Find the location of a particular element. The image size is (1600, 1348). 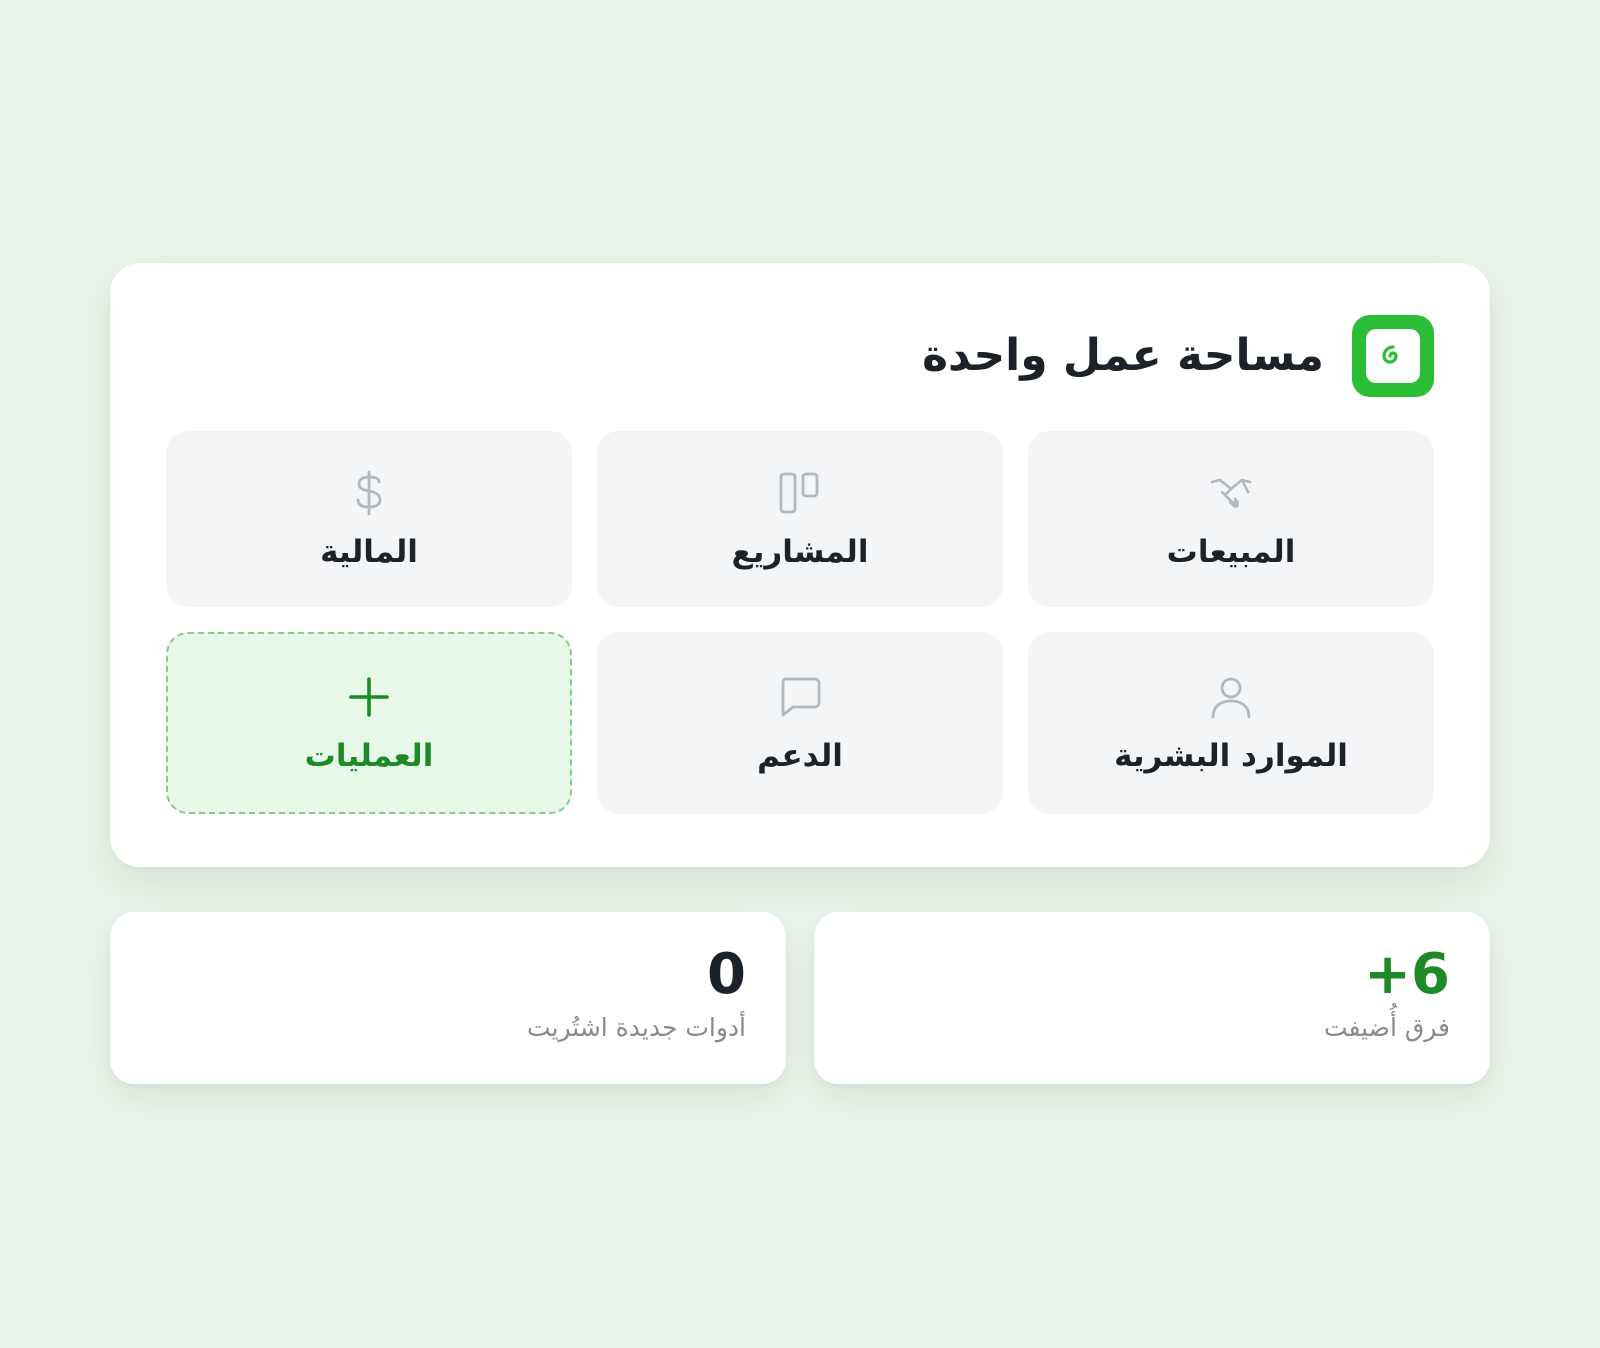

page-title: مساحة عمل واحدة is located at coordinates (1123, 355).